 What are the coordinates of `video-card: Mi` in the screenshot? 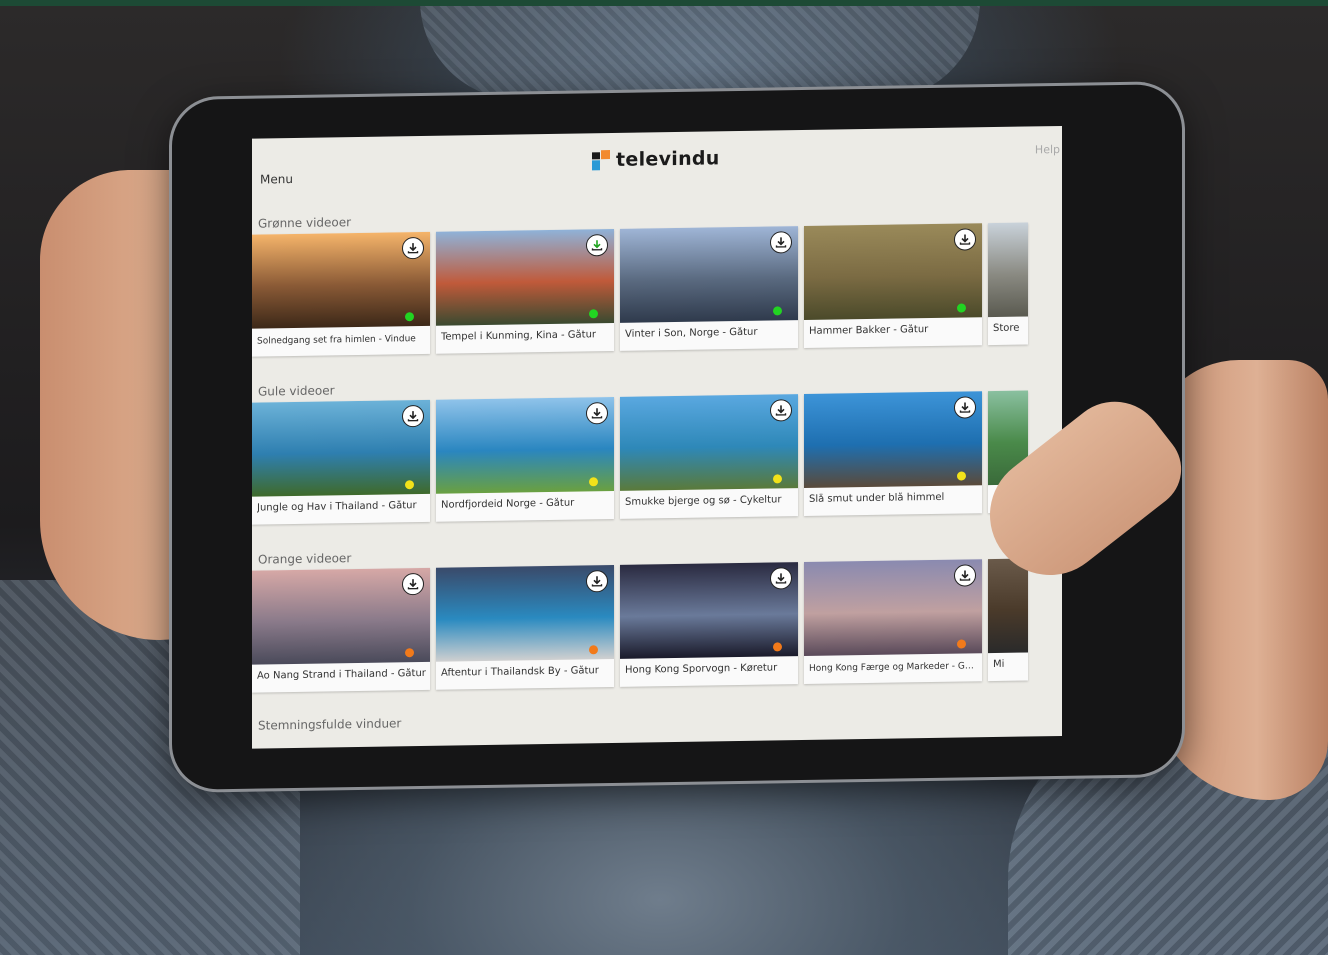 It's located at (1008, 620).